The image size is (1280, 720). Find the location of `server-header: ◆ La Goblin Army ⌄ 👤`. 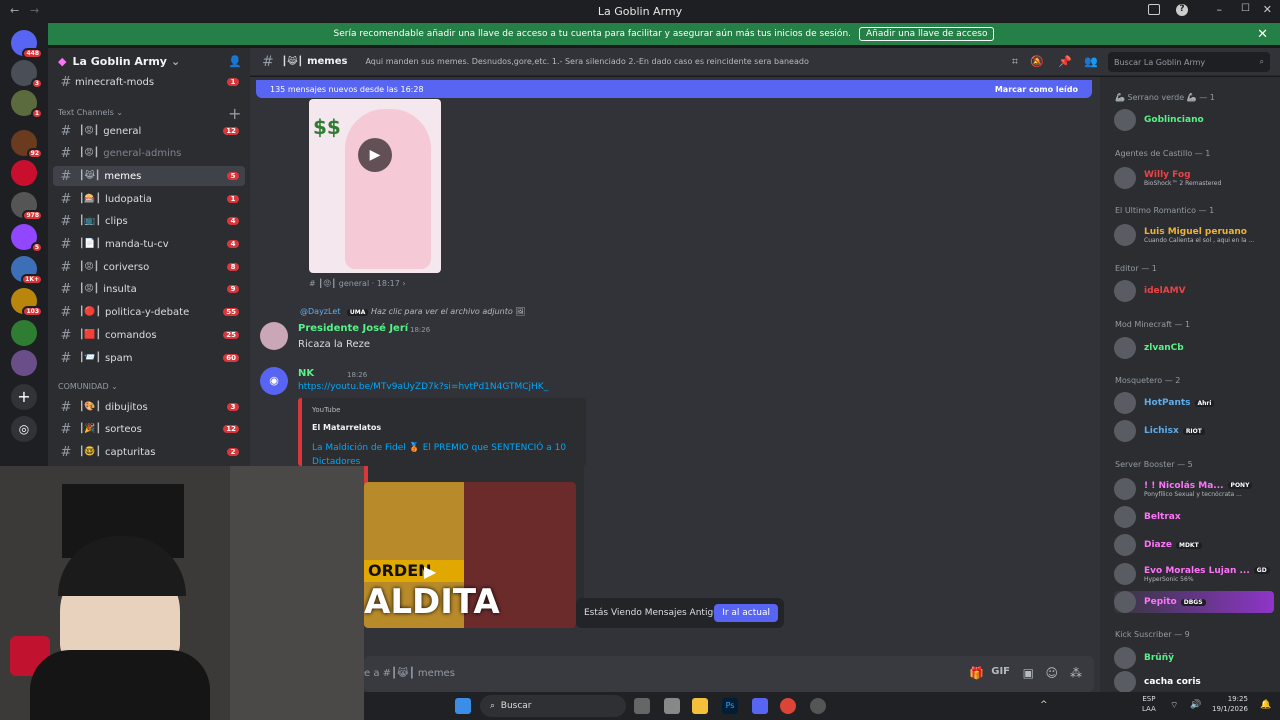

server-header: ◆ La Goblin Army ⌄ 👤 is located at coordinates (149, 61).